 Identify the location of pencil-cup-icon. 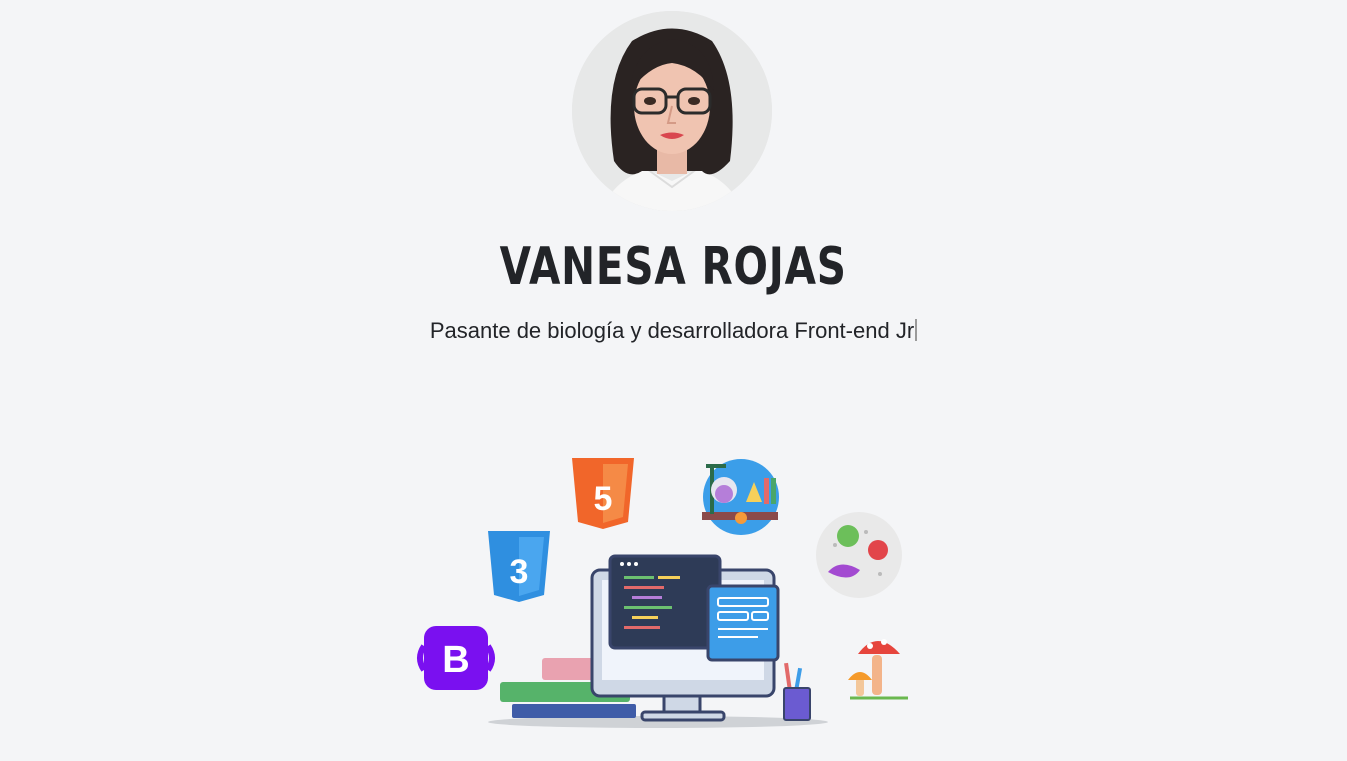
(797, 691).